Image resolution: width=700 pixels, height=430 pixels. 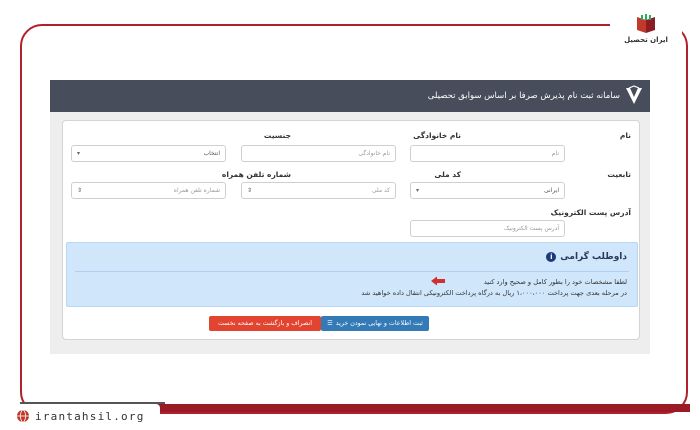 I want to click on brand-logo-text: ایران تحصیل, so click(x=646, y=40).